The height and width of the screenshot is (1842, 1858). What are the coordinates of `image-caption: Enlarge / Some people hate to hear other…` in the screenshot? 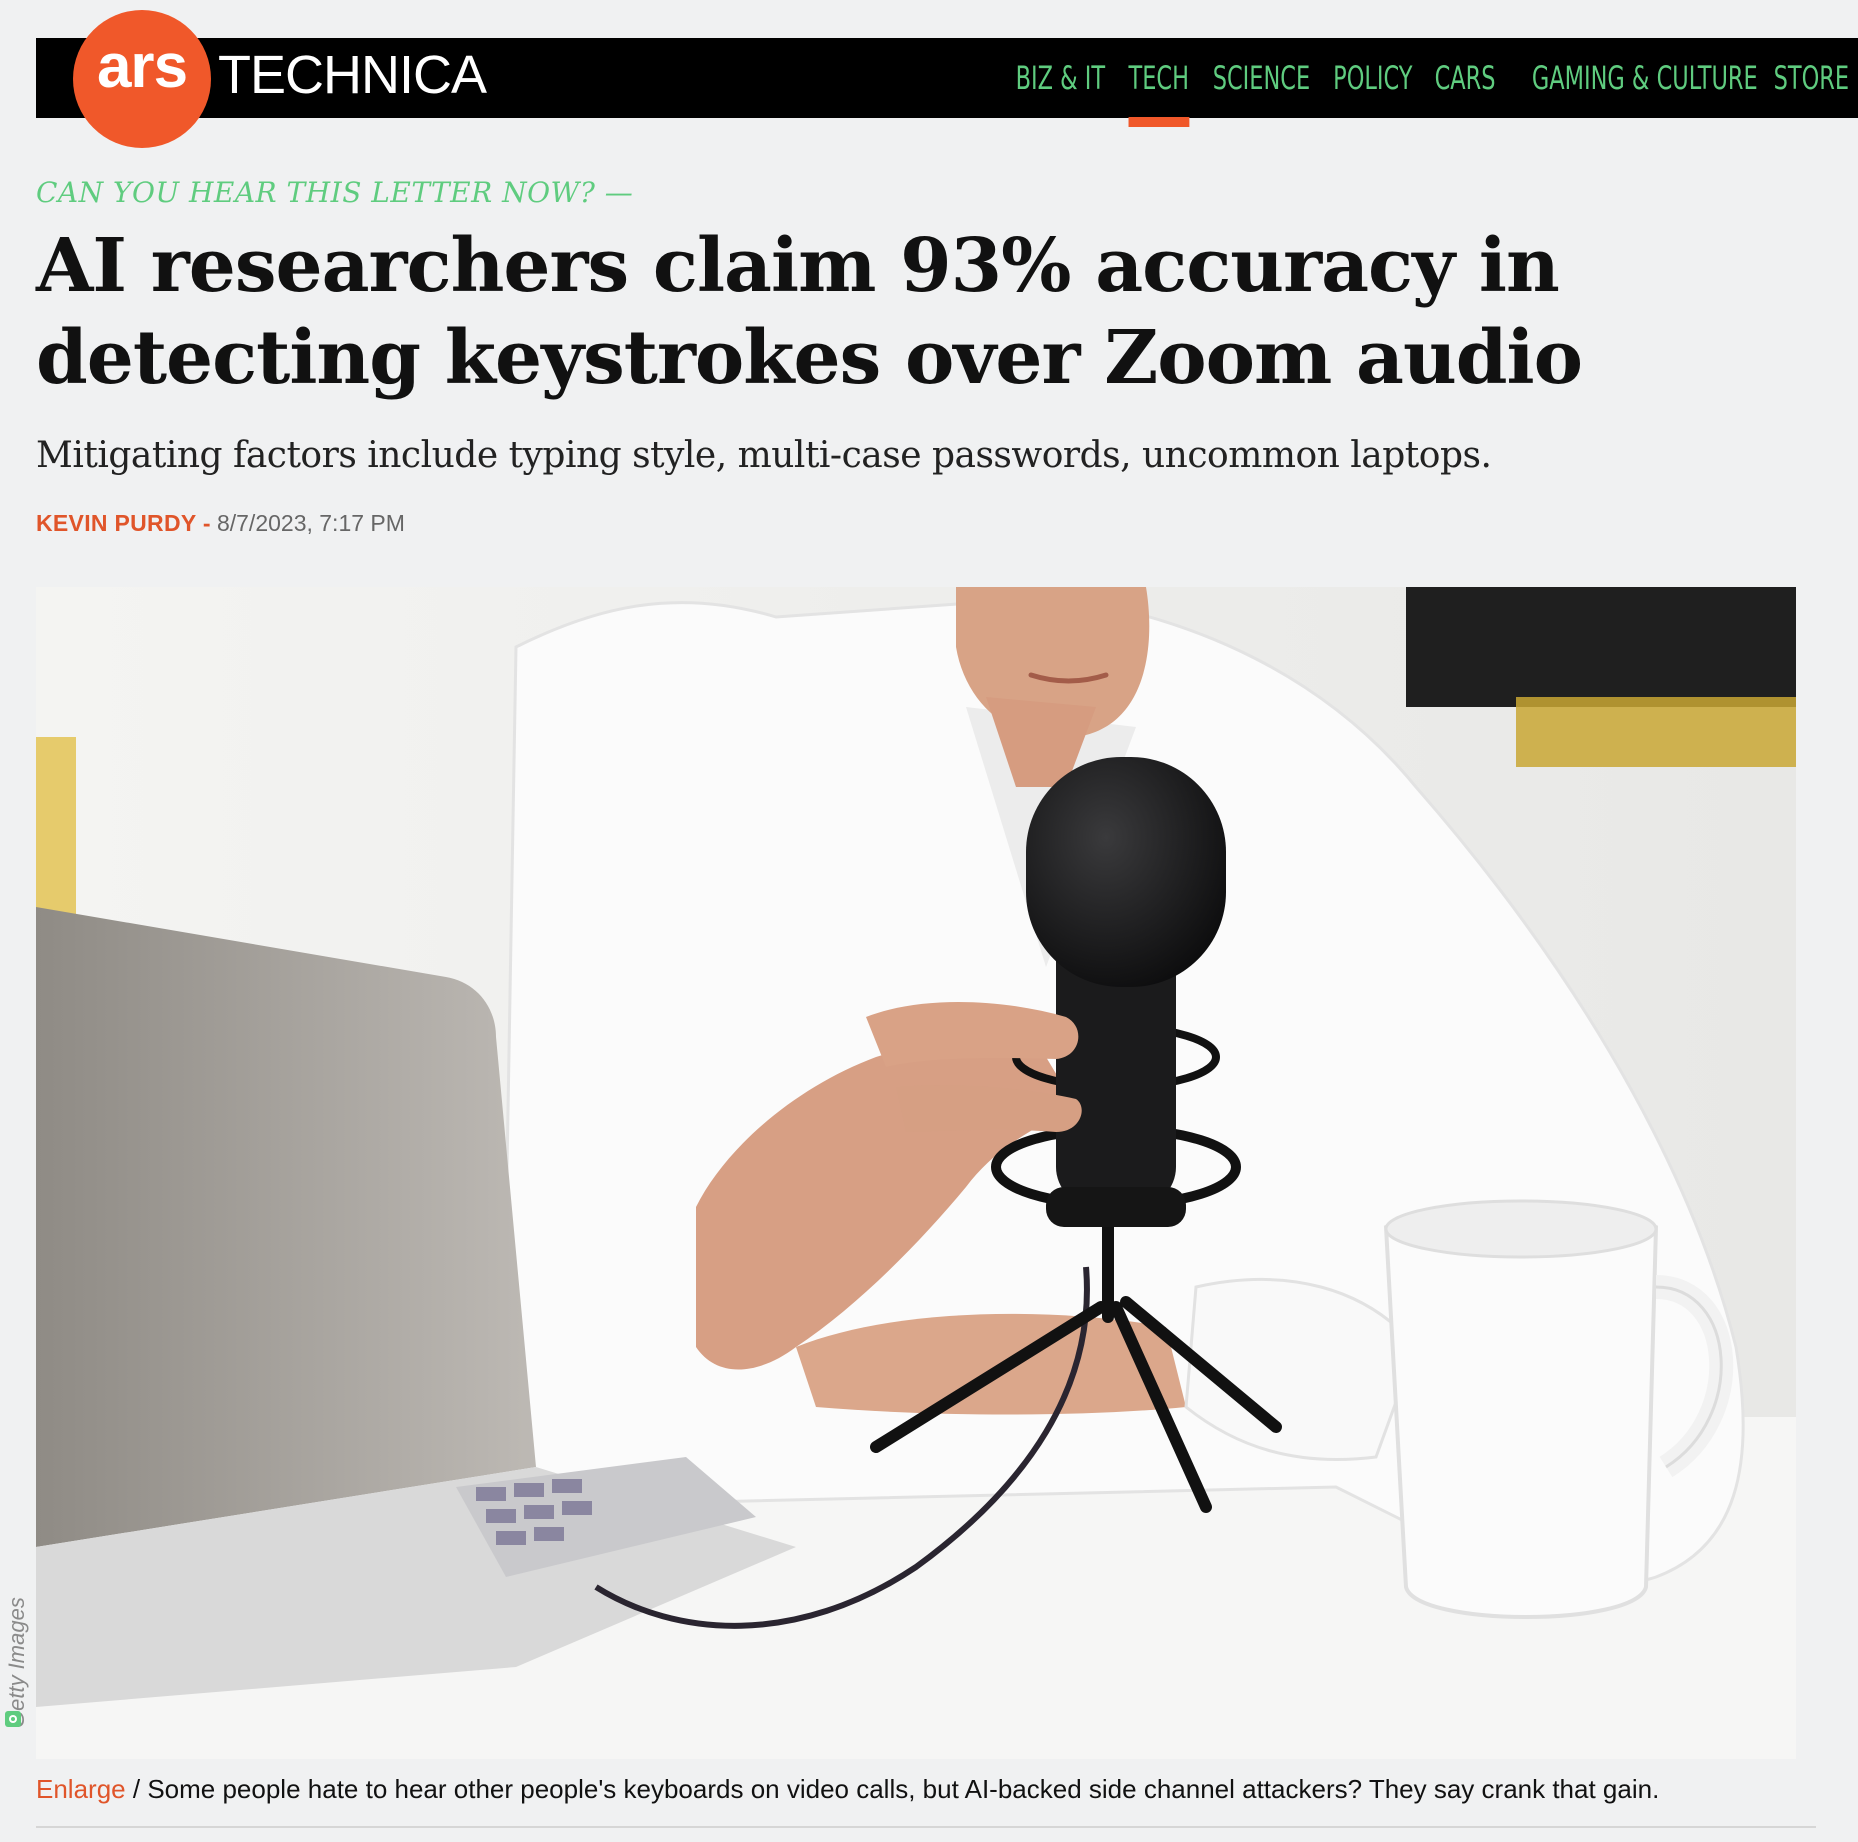 It's located at (847, 1789).